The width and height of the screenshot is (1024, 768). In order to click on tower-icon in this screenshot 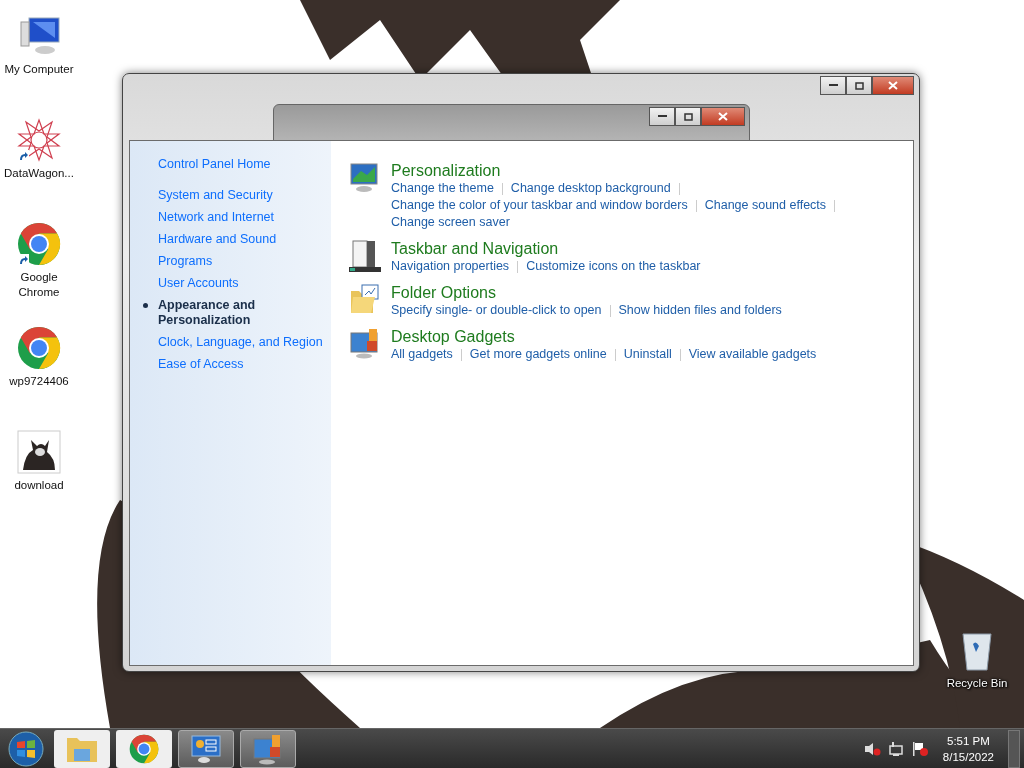, I will do `click(365, 256)`.